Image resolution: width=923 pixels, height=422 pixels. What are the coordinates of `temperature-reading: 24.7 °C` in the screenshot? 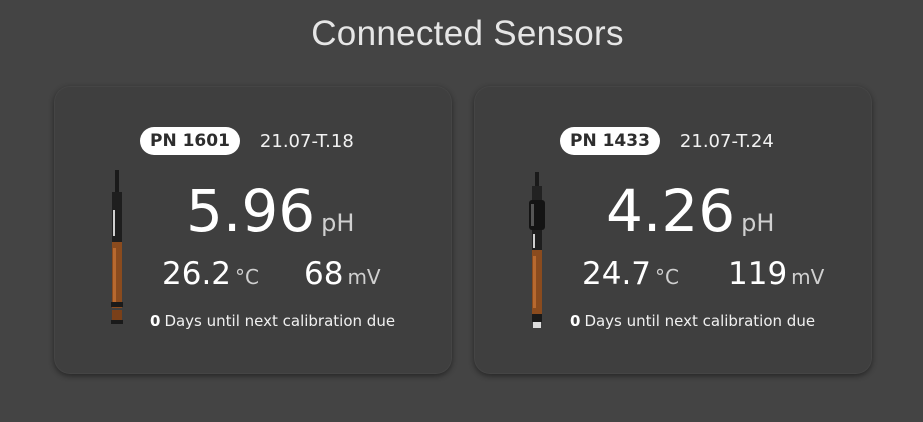 It's located at (630, 274).